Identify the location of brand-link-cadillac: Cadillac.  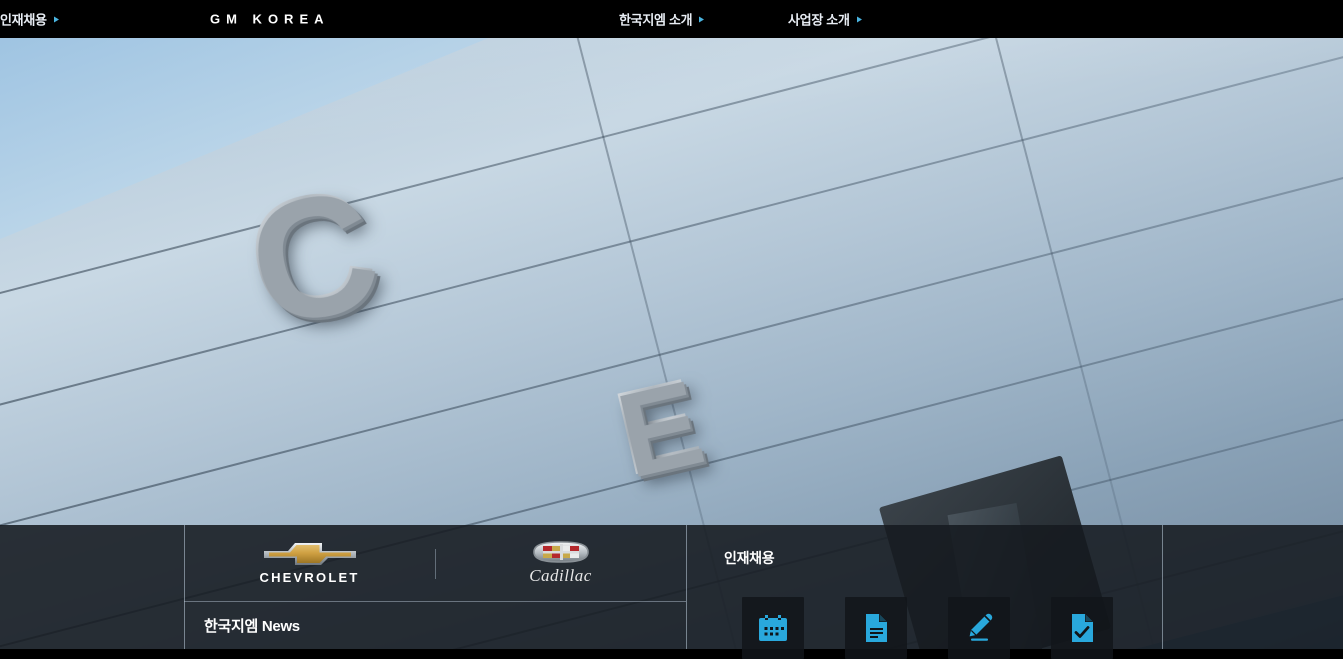
(560, 563).